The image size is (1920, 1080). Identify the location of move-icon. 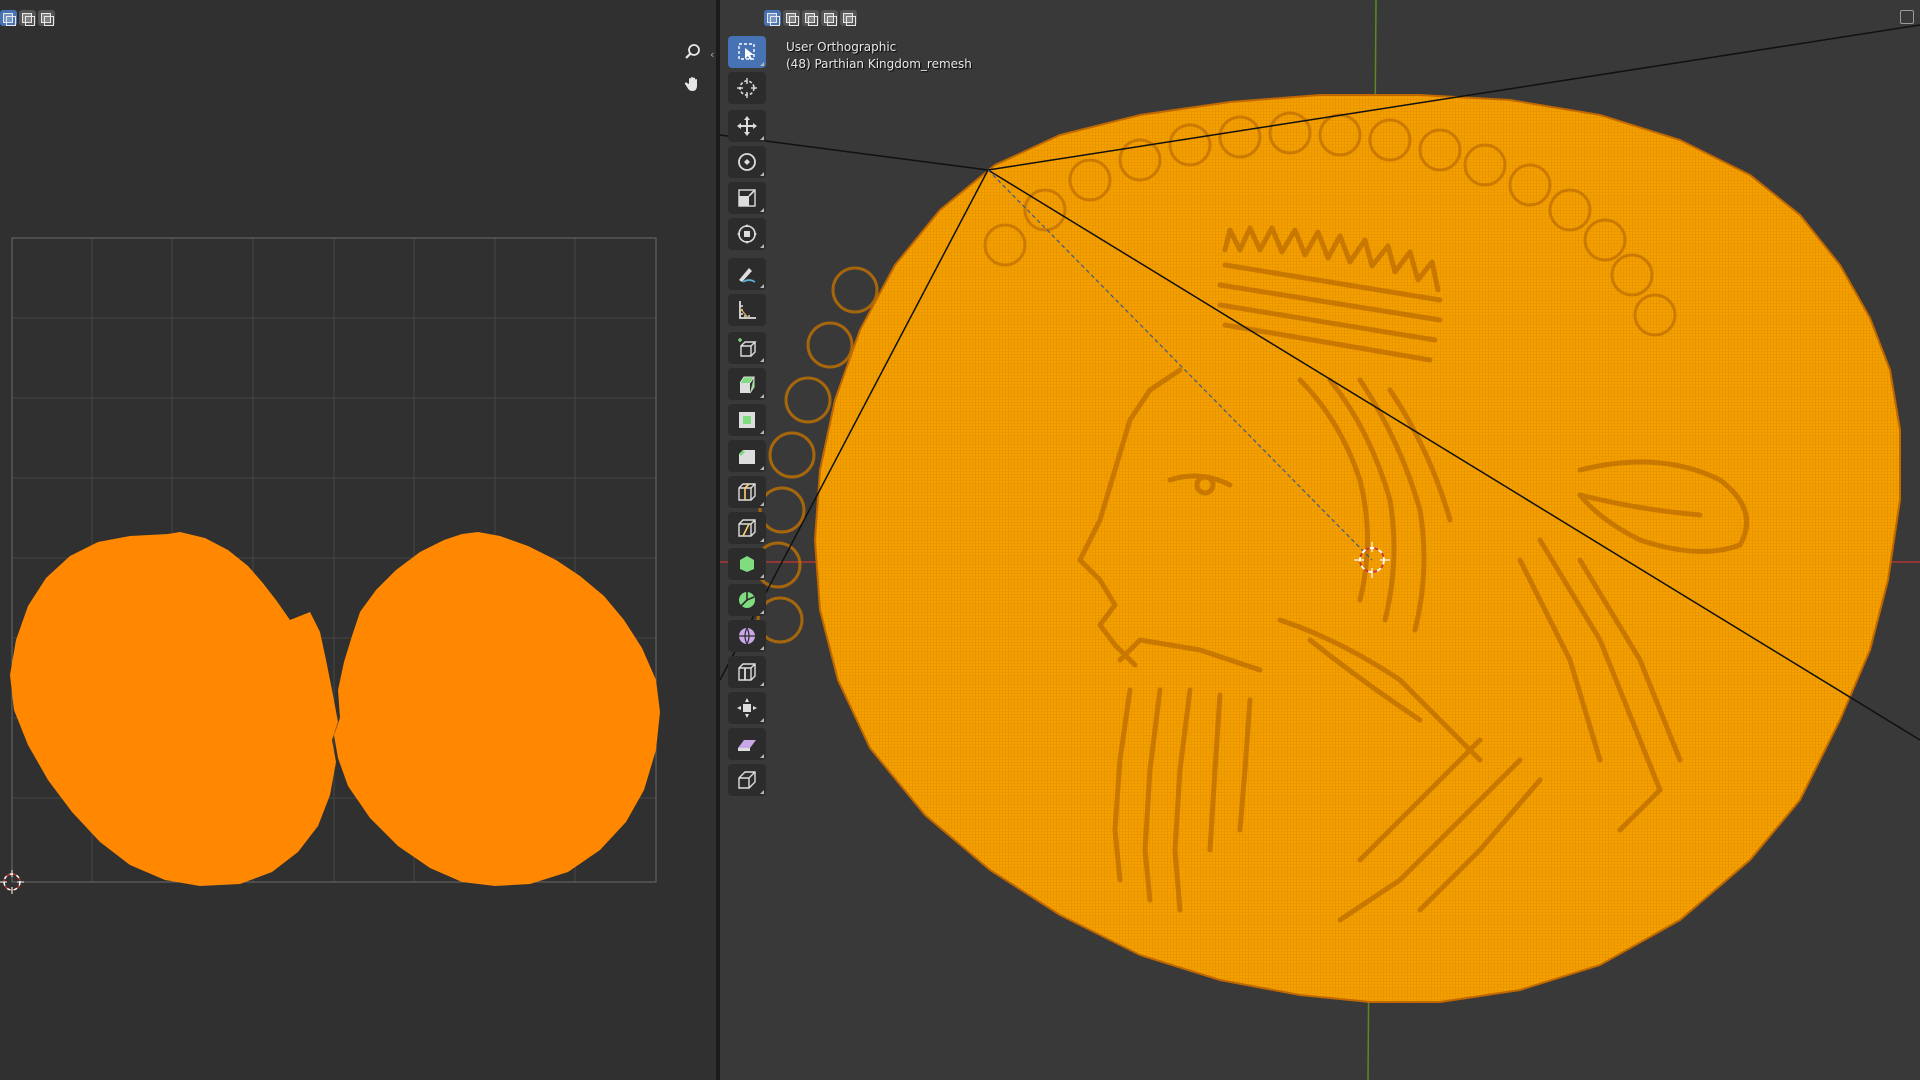
(747, 126).